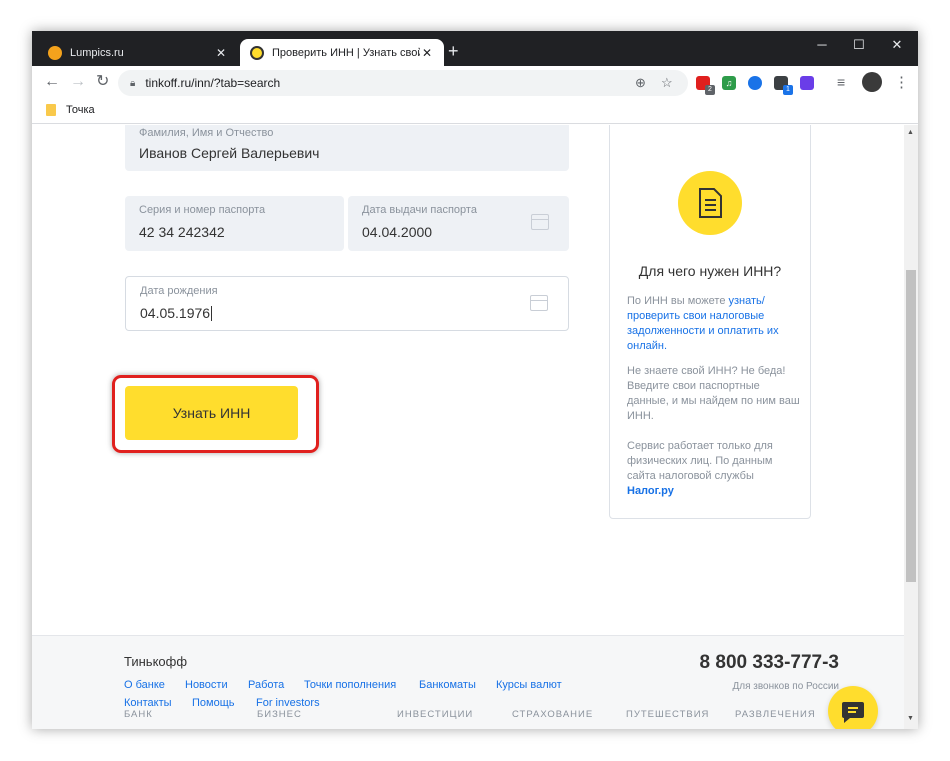 The width and height of the screenshot is (950, 761). What do you see at coordinates (144, 685) in the screenshot?
I see `footer-link-about: О банке` at bounding box center [144, 685].